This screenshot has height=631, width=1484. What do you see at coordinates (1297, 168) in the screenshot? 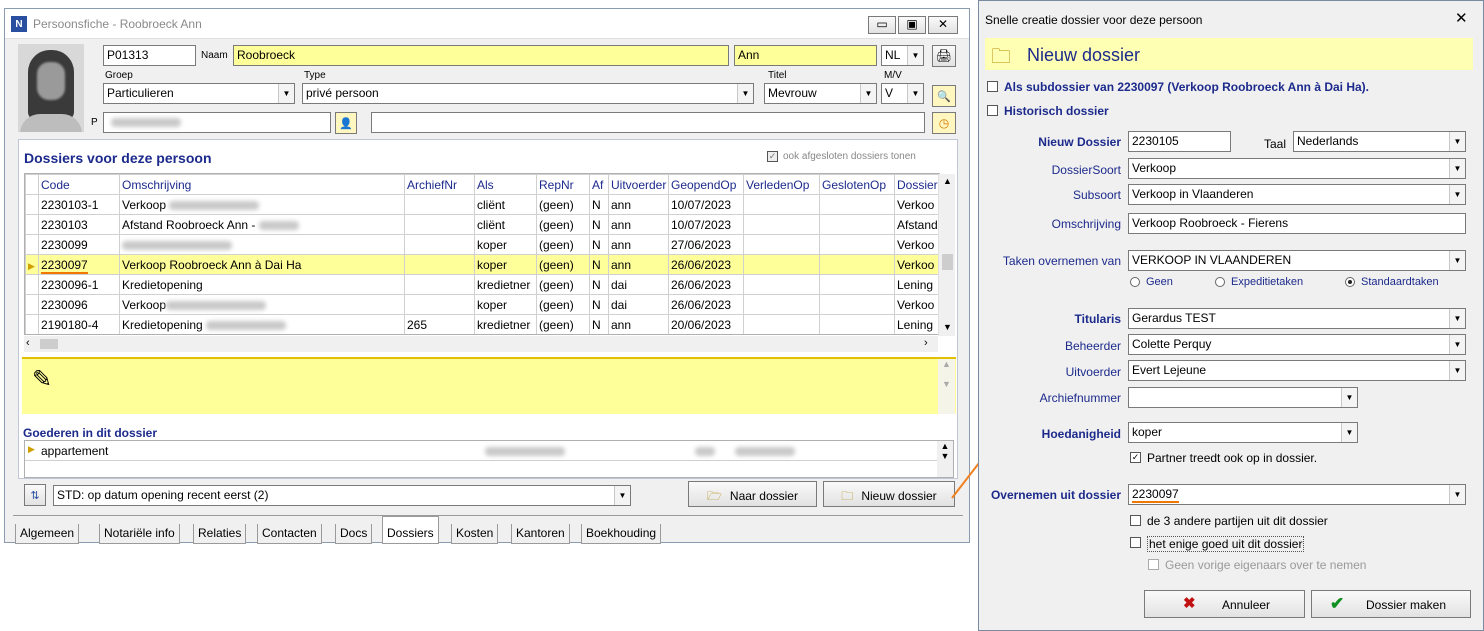
I see `dossiersoort-select: Verkoop ▼` at bounding box center [1297, 168].